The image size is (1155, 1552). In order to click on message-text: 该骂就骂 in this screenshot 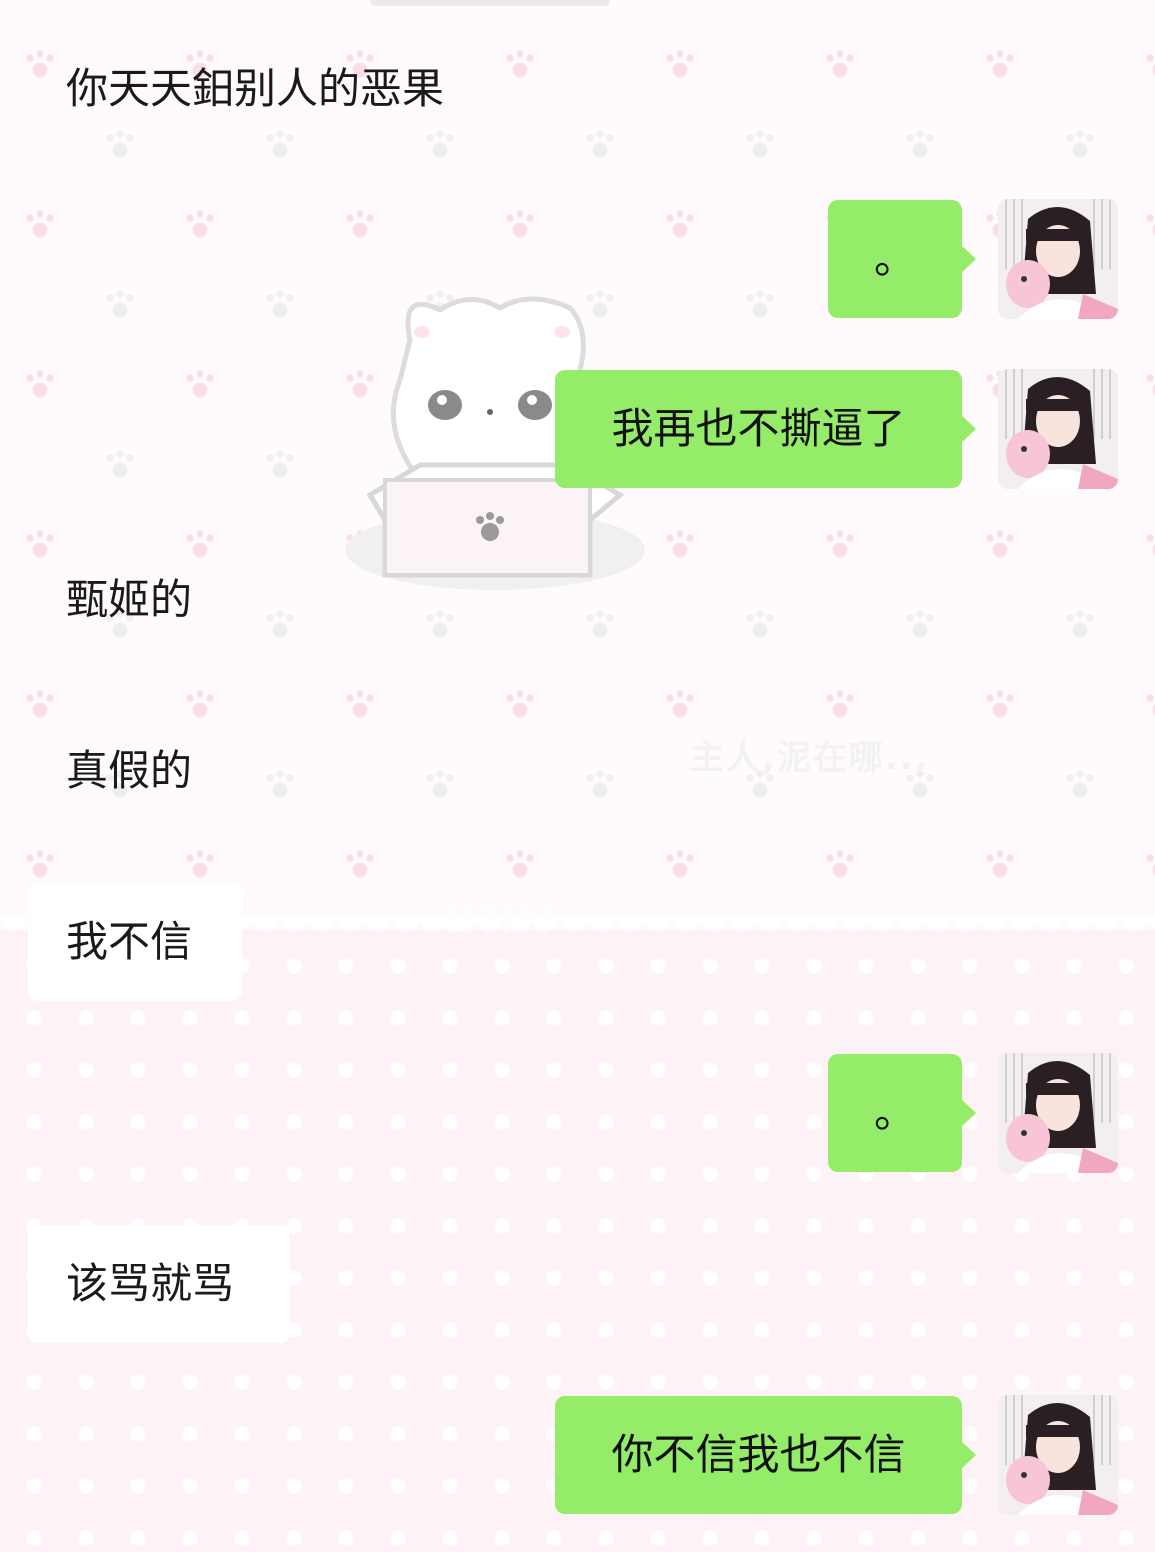, I will do `click(150, 1283)`.